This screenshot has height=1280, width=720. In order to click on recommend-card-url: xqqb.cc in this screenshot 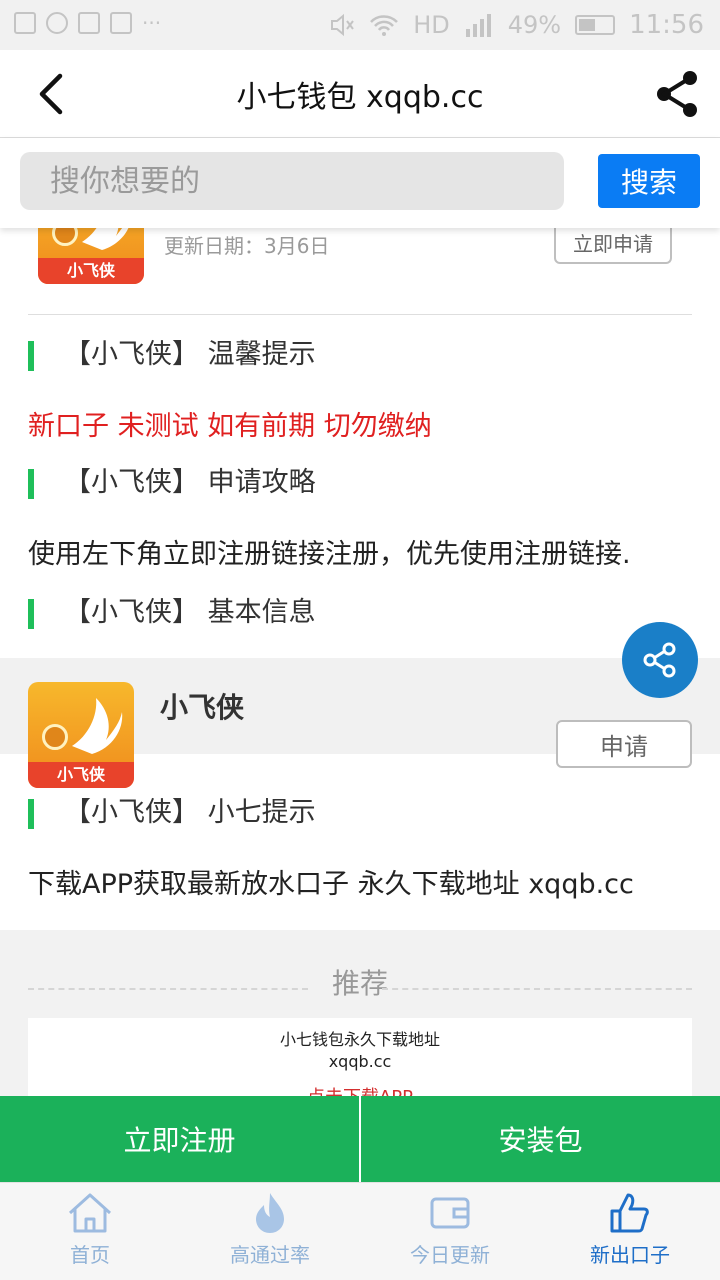, I will do `click(360, 1061)`.